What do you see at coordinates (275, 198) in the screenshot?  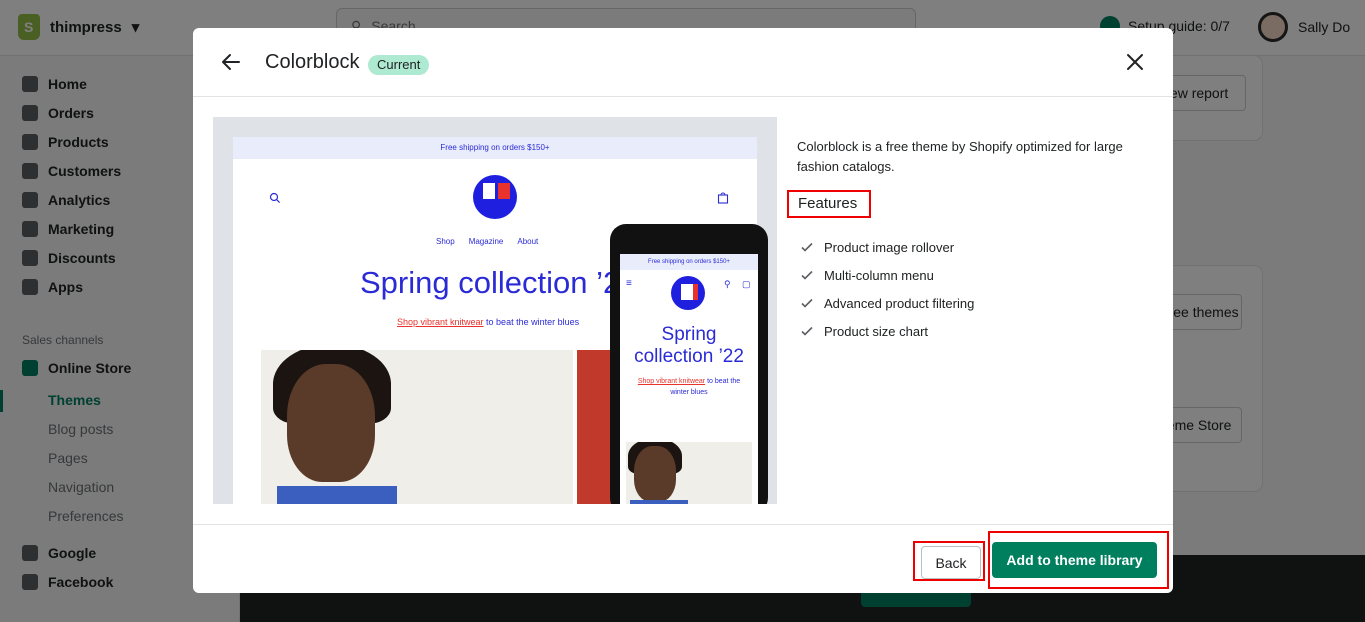 I see `search-icon` at bounding box center [275, 198].